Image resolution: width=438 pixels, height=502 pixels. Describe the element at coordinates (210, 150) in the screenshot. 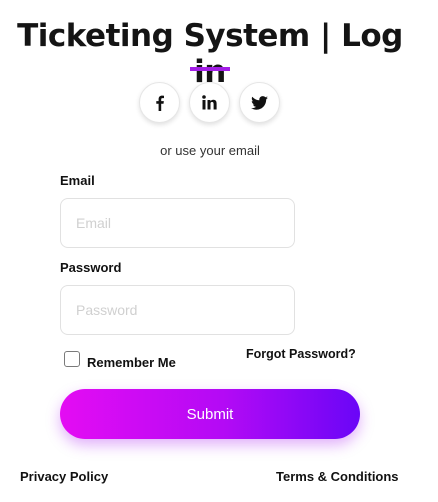

I see `alt-login-text: or use your email` at that location.